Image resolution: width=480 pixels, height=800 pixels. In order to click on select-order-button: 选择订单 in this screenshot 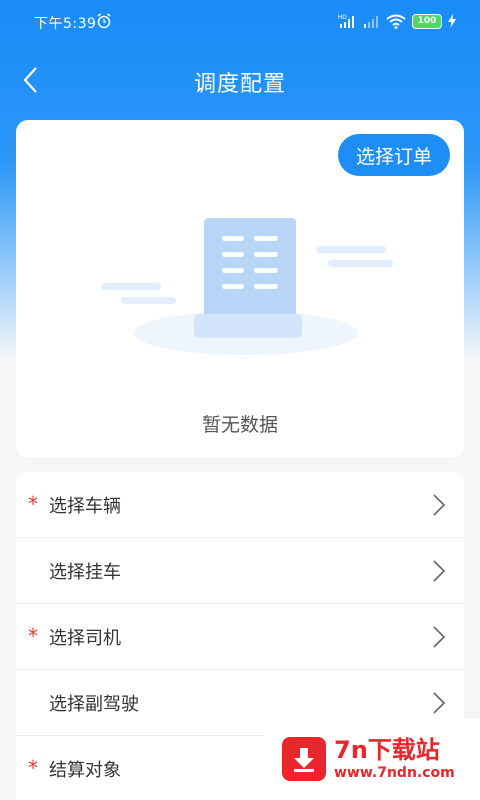, I will do `click(394, 155)`.